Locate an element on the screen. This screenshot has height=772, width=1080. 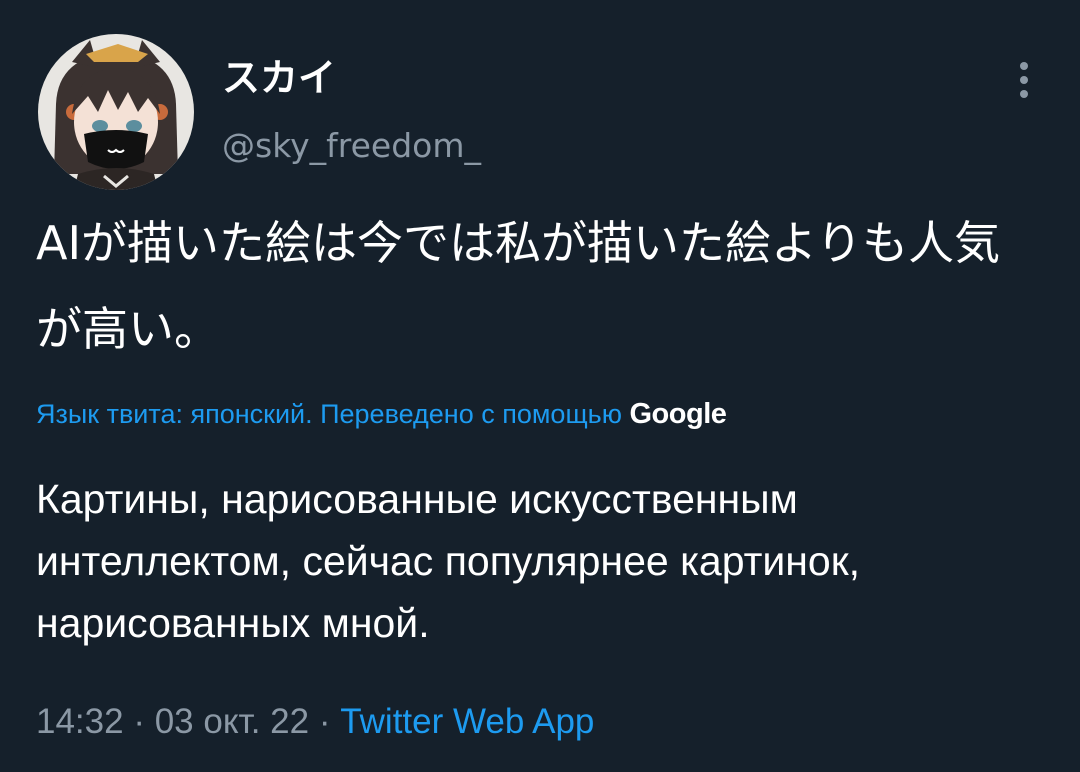
author-display-name: スカイ is located at coordinates (279, 78).